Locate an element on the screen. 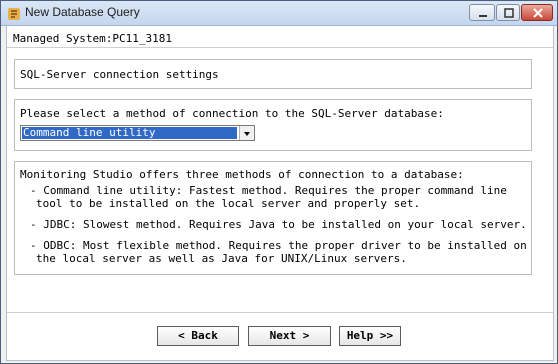 This screenshot has width=558, height=364. maximize-icon is located at coordinates (509, 13).